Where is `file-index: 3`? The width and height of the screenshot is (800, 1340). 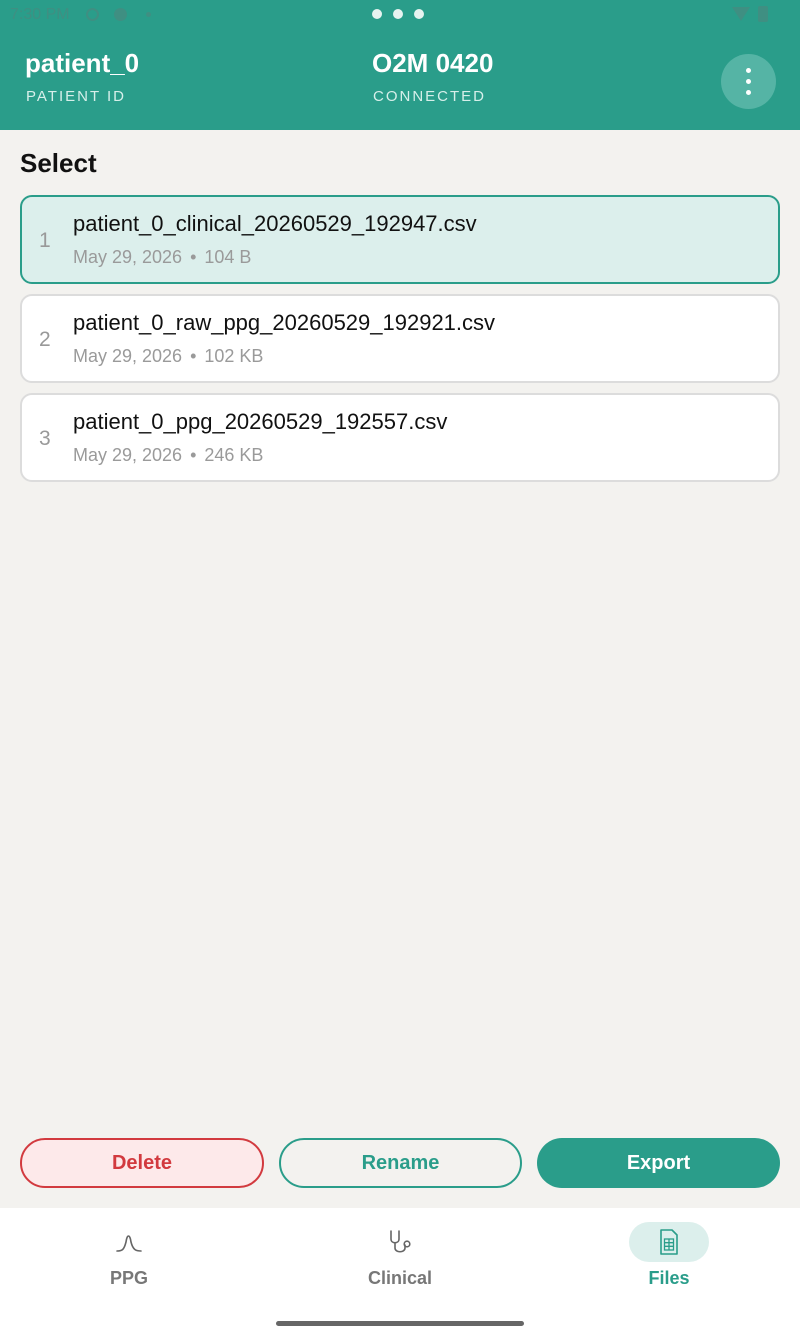
file-index: 3 is located at coordinates (45, 438).